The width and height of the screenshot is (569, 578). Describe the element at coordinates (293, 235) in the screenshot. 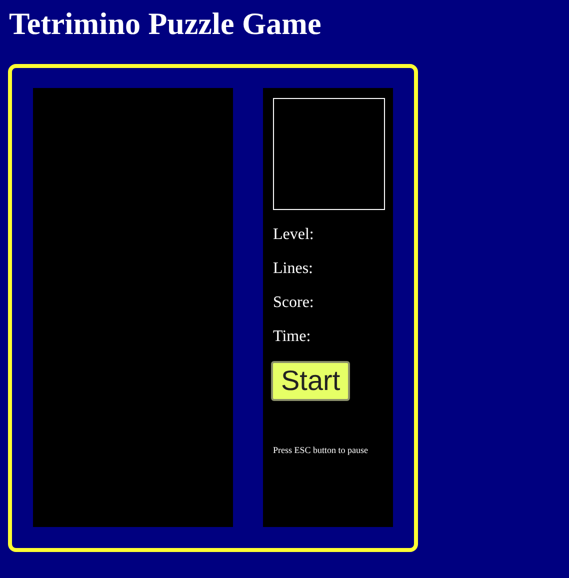

I see `stat-label: Level:` at that location.